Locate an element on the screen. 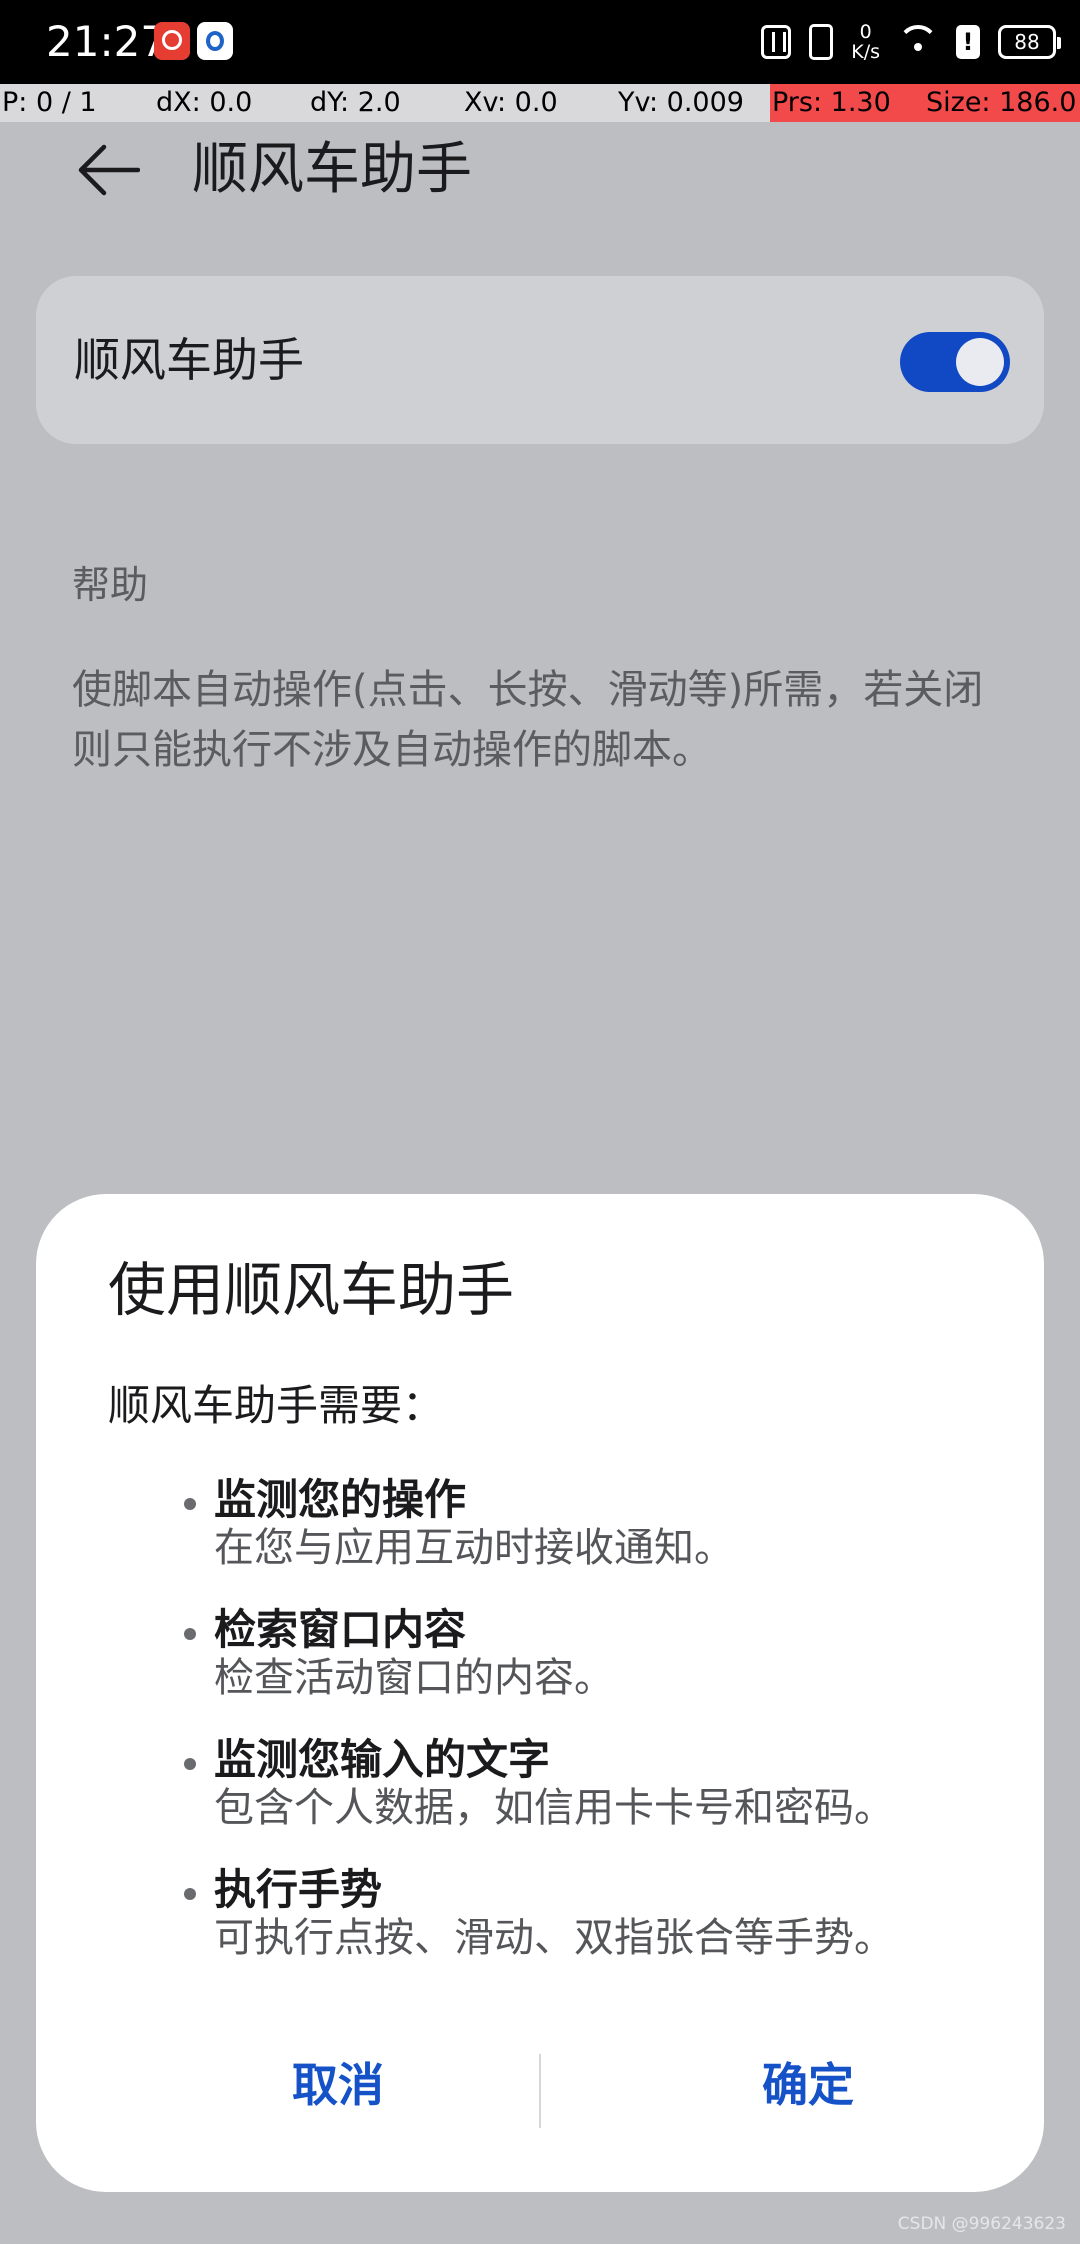  dialog-intro: 顺风车助手需要： is located at coordinates (276, 1405).